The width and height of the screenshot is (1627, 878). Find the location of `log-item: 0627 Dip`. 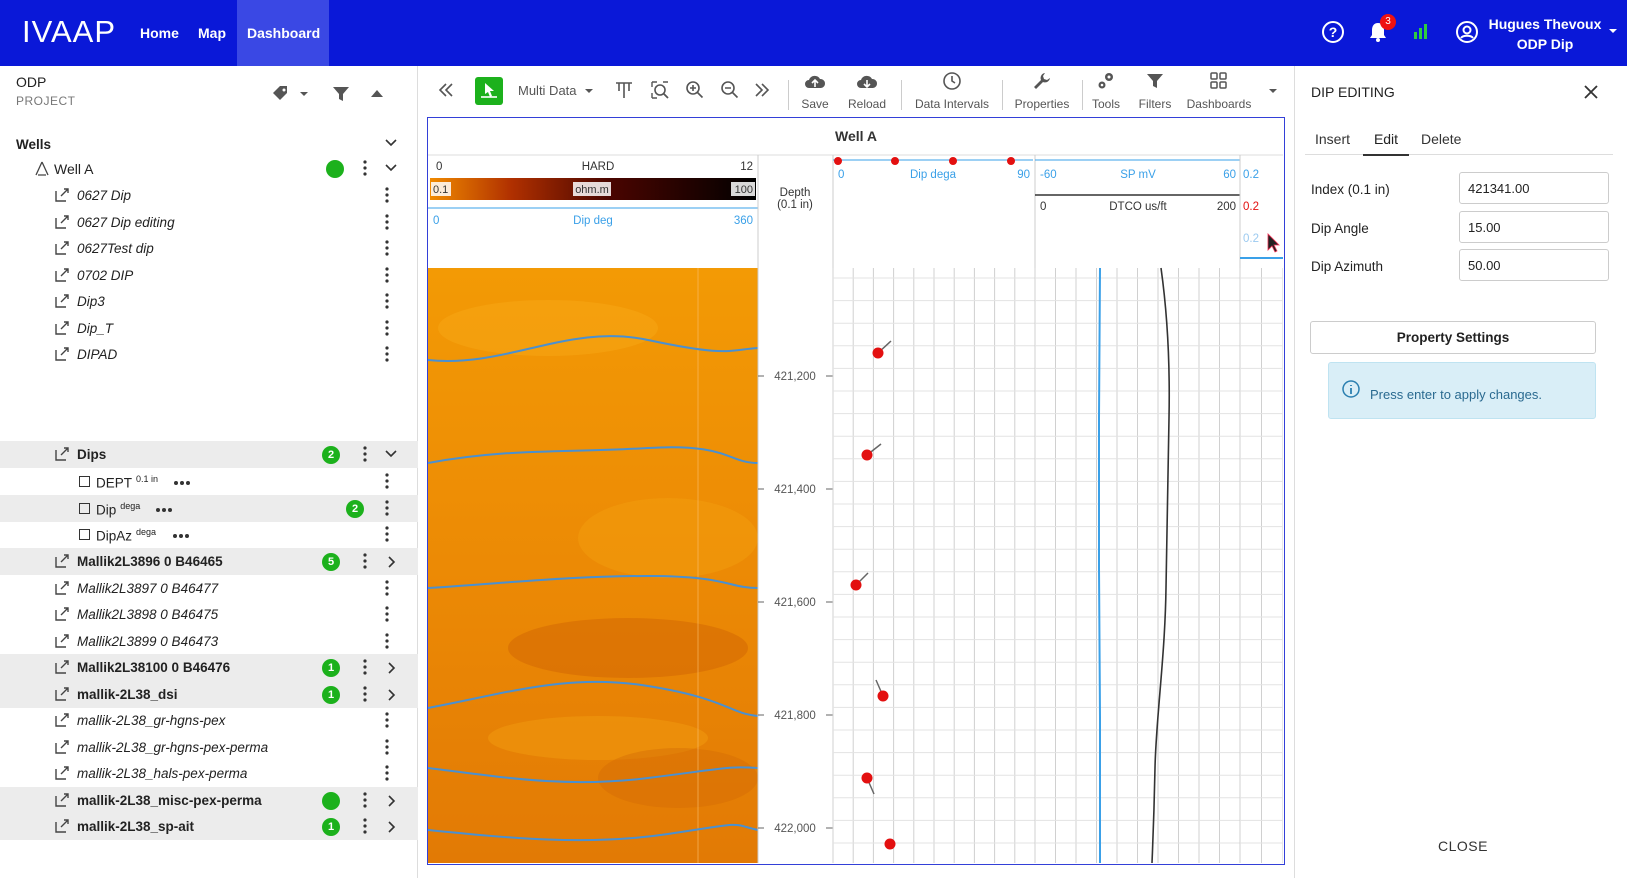

log-item: 0627 Dip is located at coordinates (209, 195).